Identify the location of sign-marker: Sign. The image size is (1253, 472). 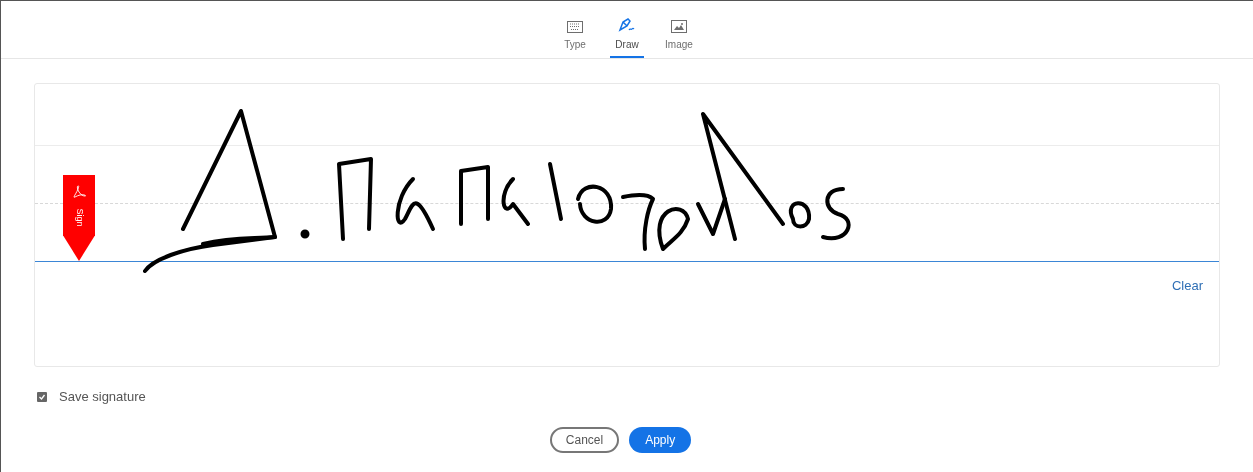
(79, 218).